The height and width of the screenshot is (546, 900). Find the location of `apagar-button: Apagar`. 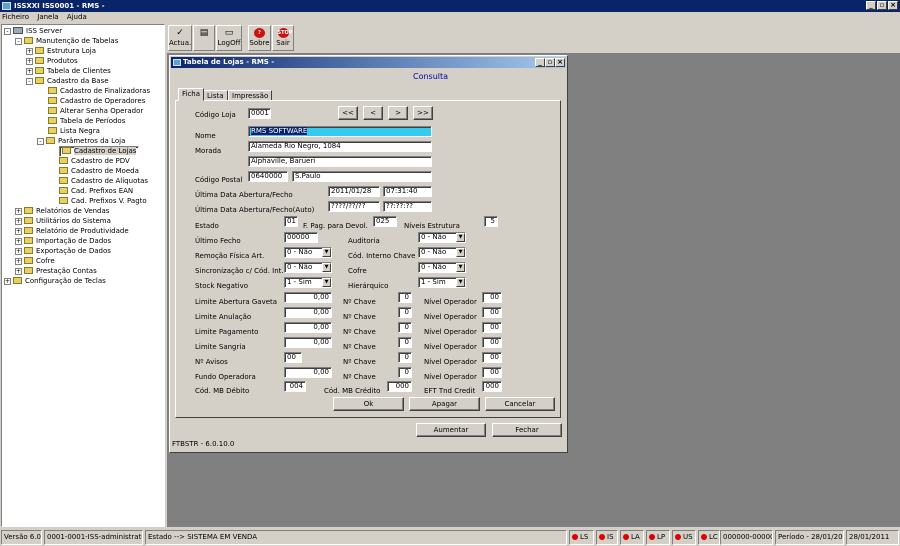

apagar-button: Apagar is located at coordinates (444, 404).